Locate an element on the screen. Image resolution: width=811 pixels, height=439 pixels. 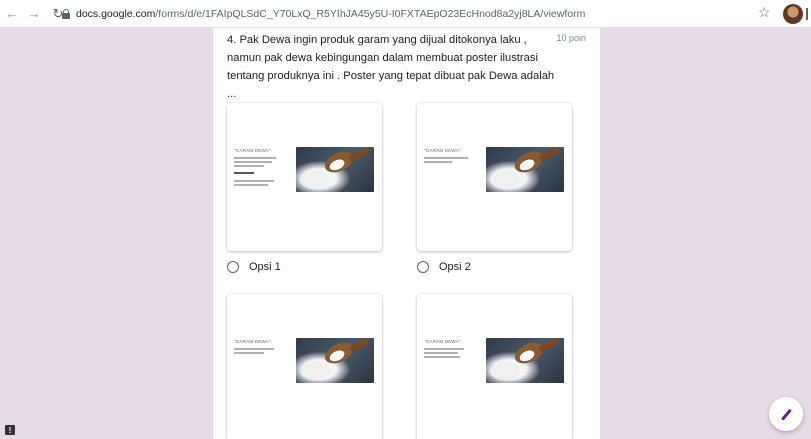
poster-2: "GARAM DEWA" is located at coordinates (494, 169).